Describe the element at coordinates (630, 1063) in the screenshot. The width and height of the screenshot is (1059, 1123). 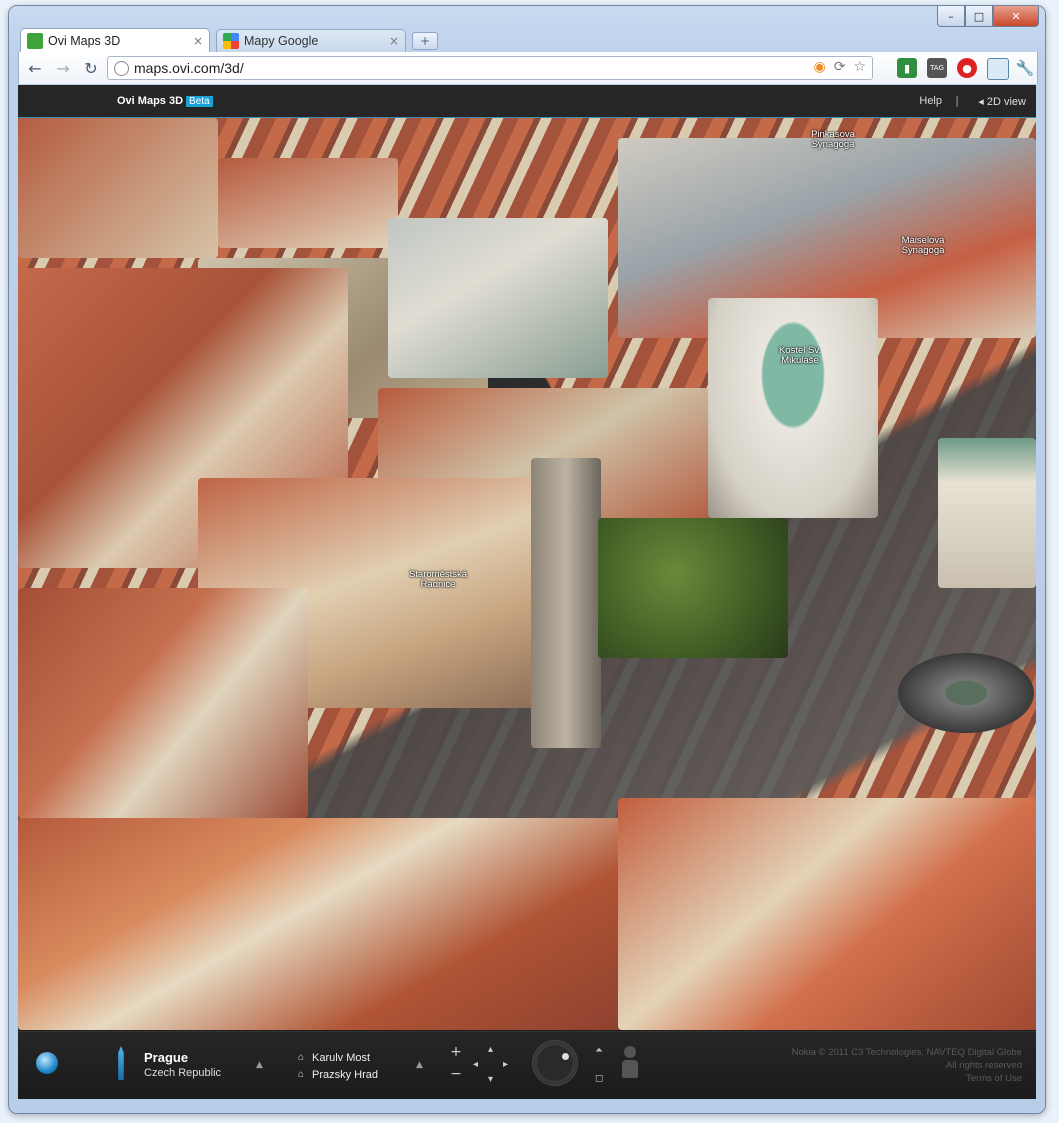
I see `street-level-person-icon` at that location.